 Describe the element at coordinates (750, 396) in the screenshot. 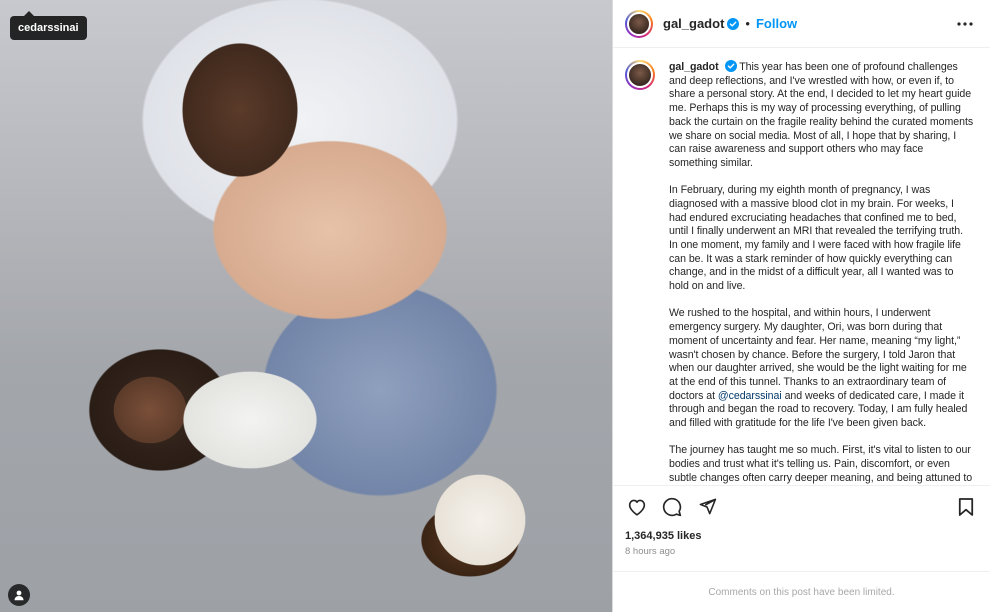

I see `mention-link: @cedarssinai` at that location.